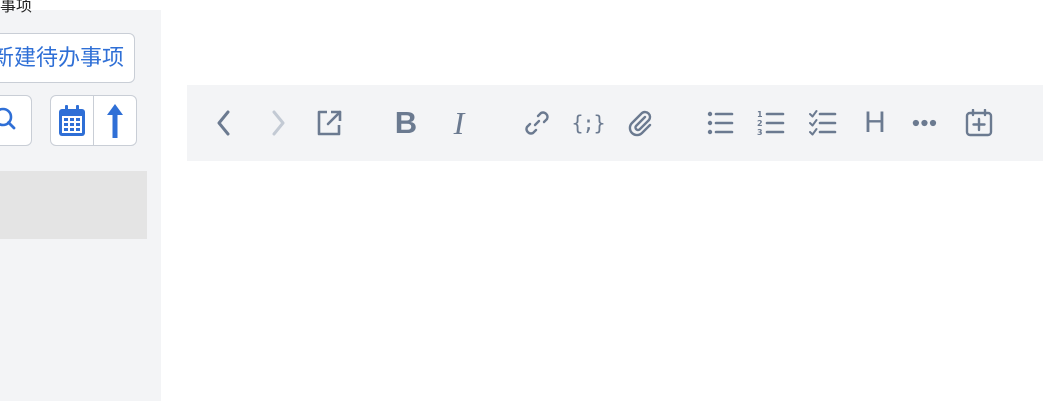 The width and height of the screenshot is (1043, 401). I want to click on bullet-list-button, so click(720, 123).